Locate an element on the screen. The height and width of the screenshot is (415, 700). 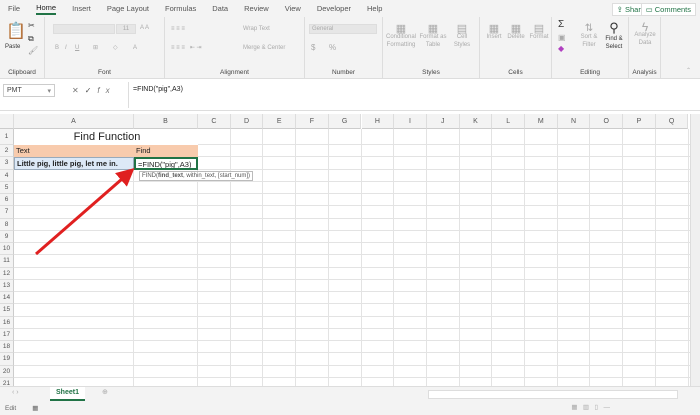
view-buttons: ▦ ▥ ▯ — is located at coordinates (590, 407).